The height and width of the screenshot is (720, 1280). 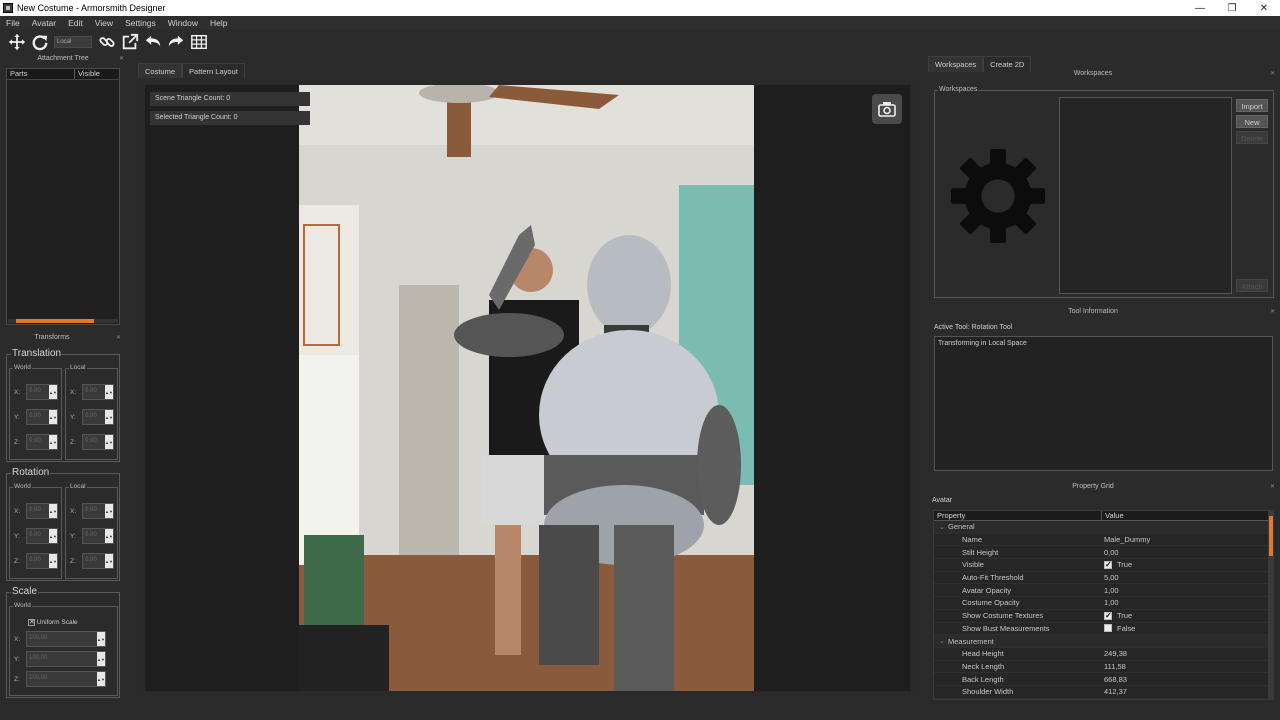 I want to click on rotation-local-z: 0,00 ▲▼, so click(x=98, y=561).